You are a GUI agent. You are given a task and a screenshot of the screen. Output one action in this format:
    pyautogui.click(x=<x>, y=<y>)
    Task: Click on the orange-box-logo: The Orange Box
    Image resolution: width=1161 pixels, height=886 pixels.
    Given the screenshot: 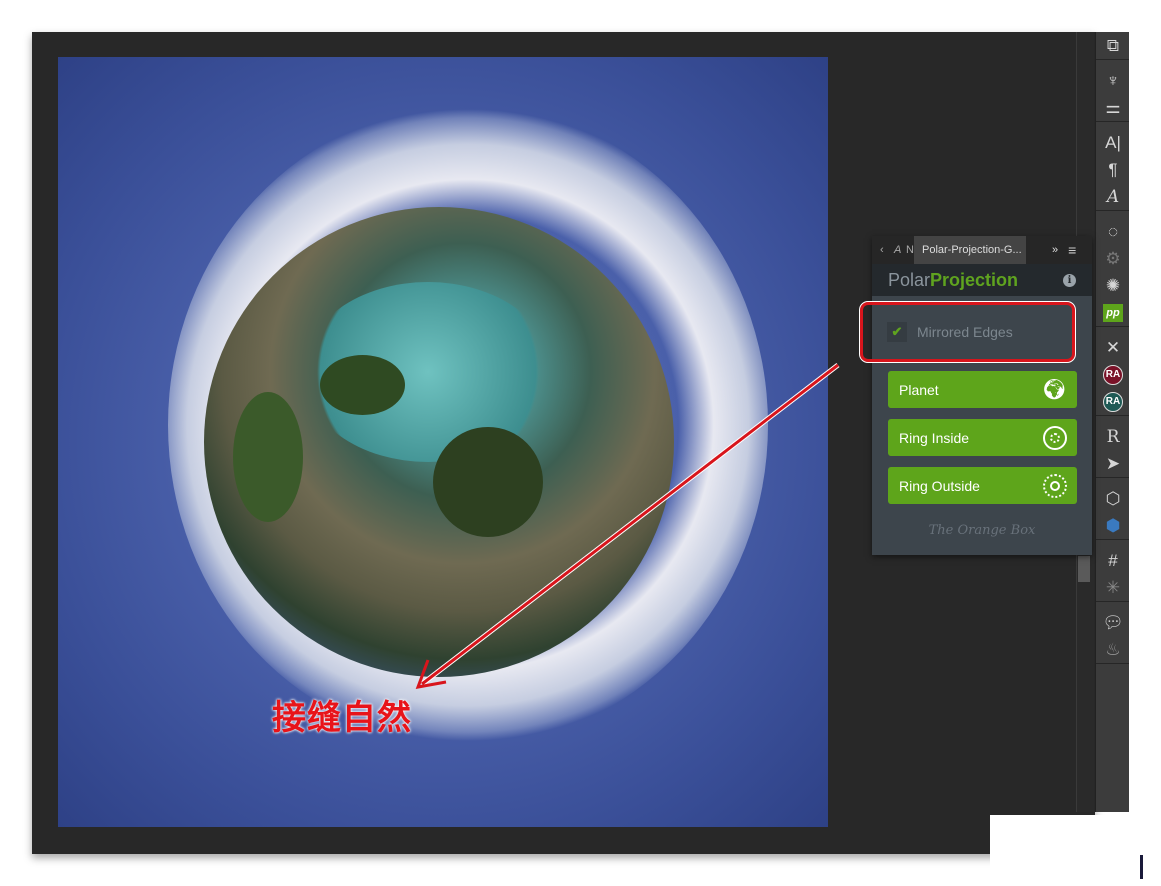 What is the action you would take?
    pyautogui.click(x=982, y=530)
    